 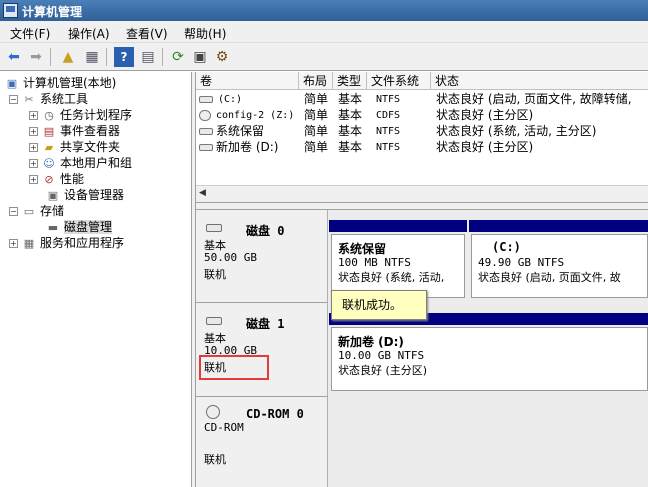 I want to click on horizontal-scrollbar: ◀, so click(x=422, y=193).